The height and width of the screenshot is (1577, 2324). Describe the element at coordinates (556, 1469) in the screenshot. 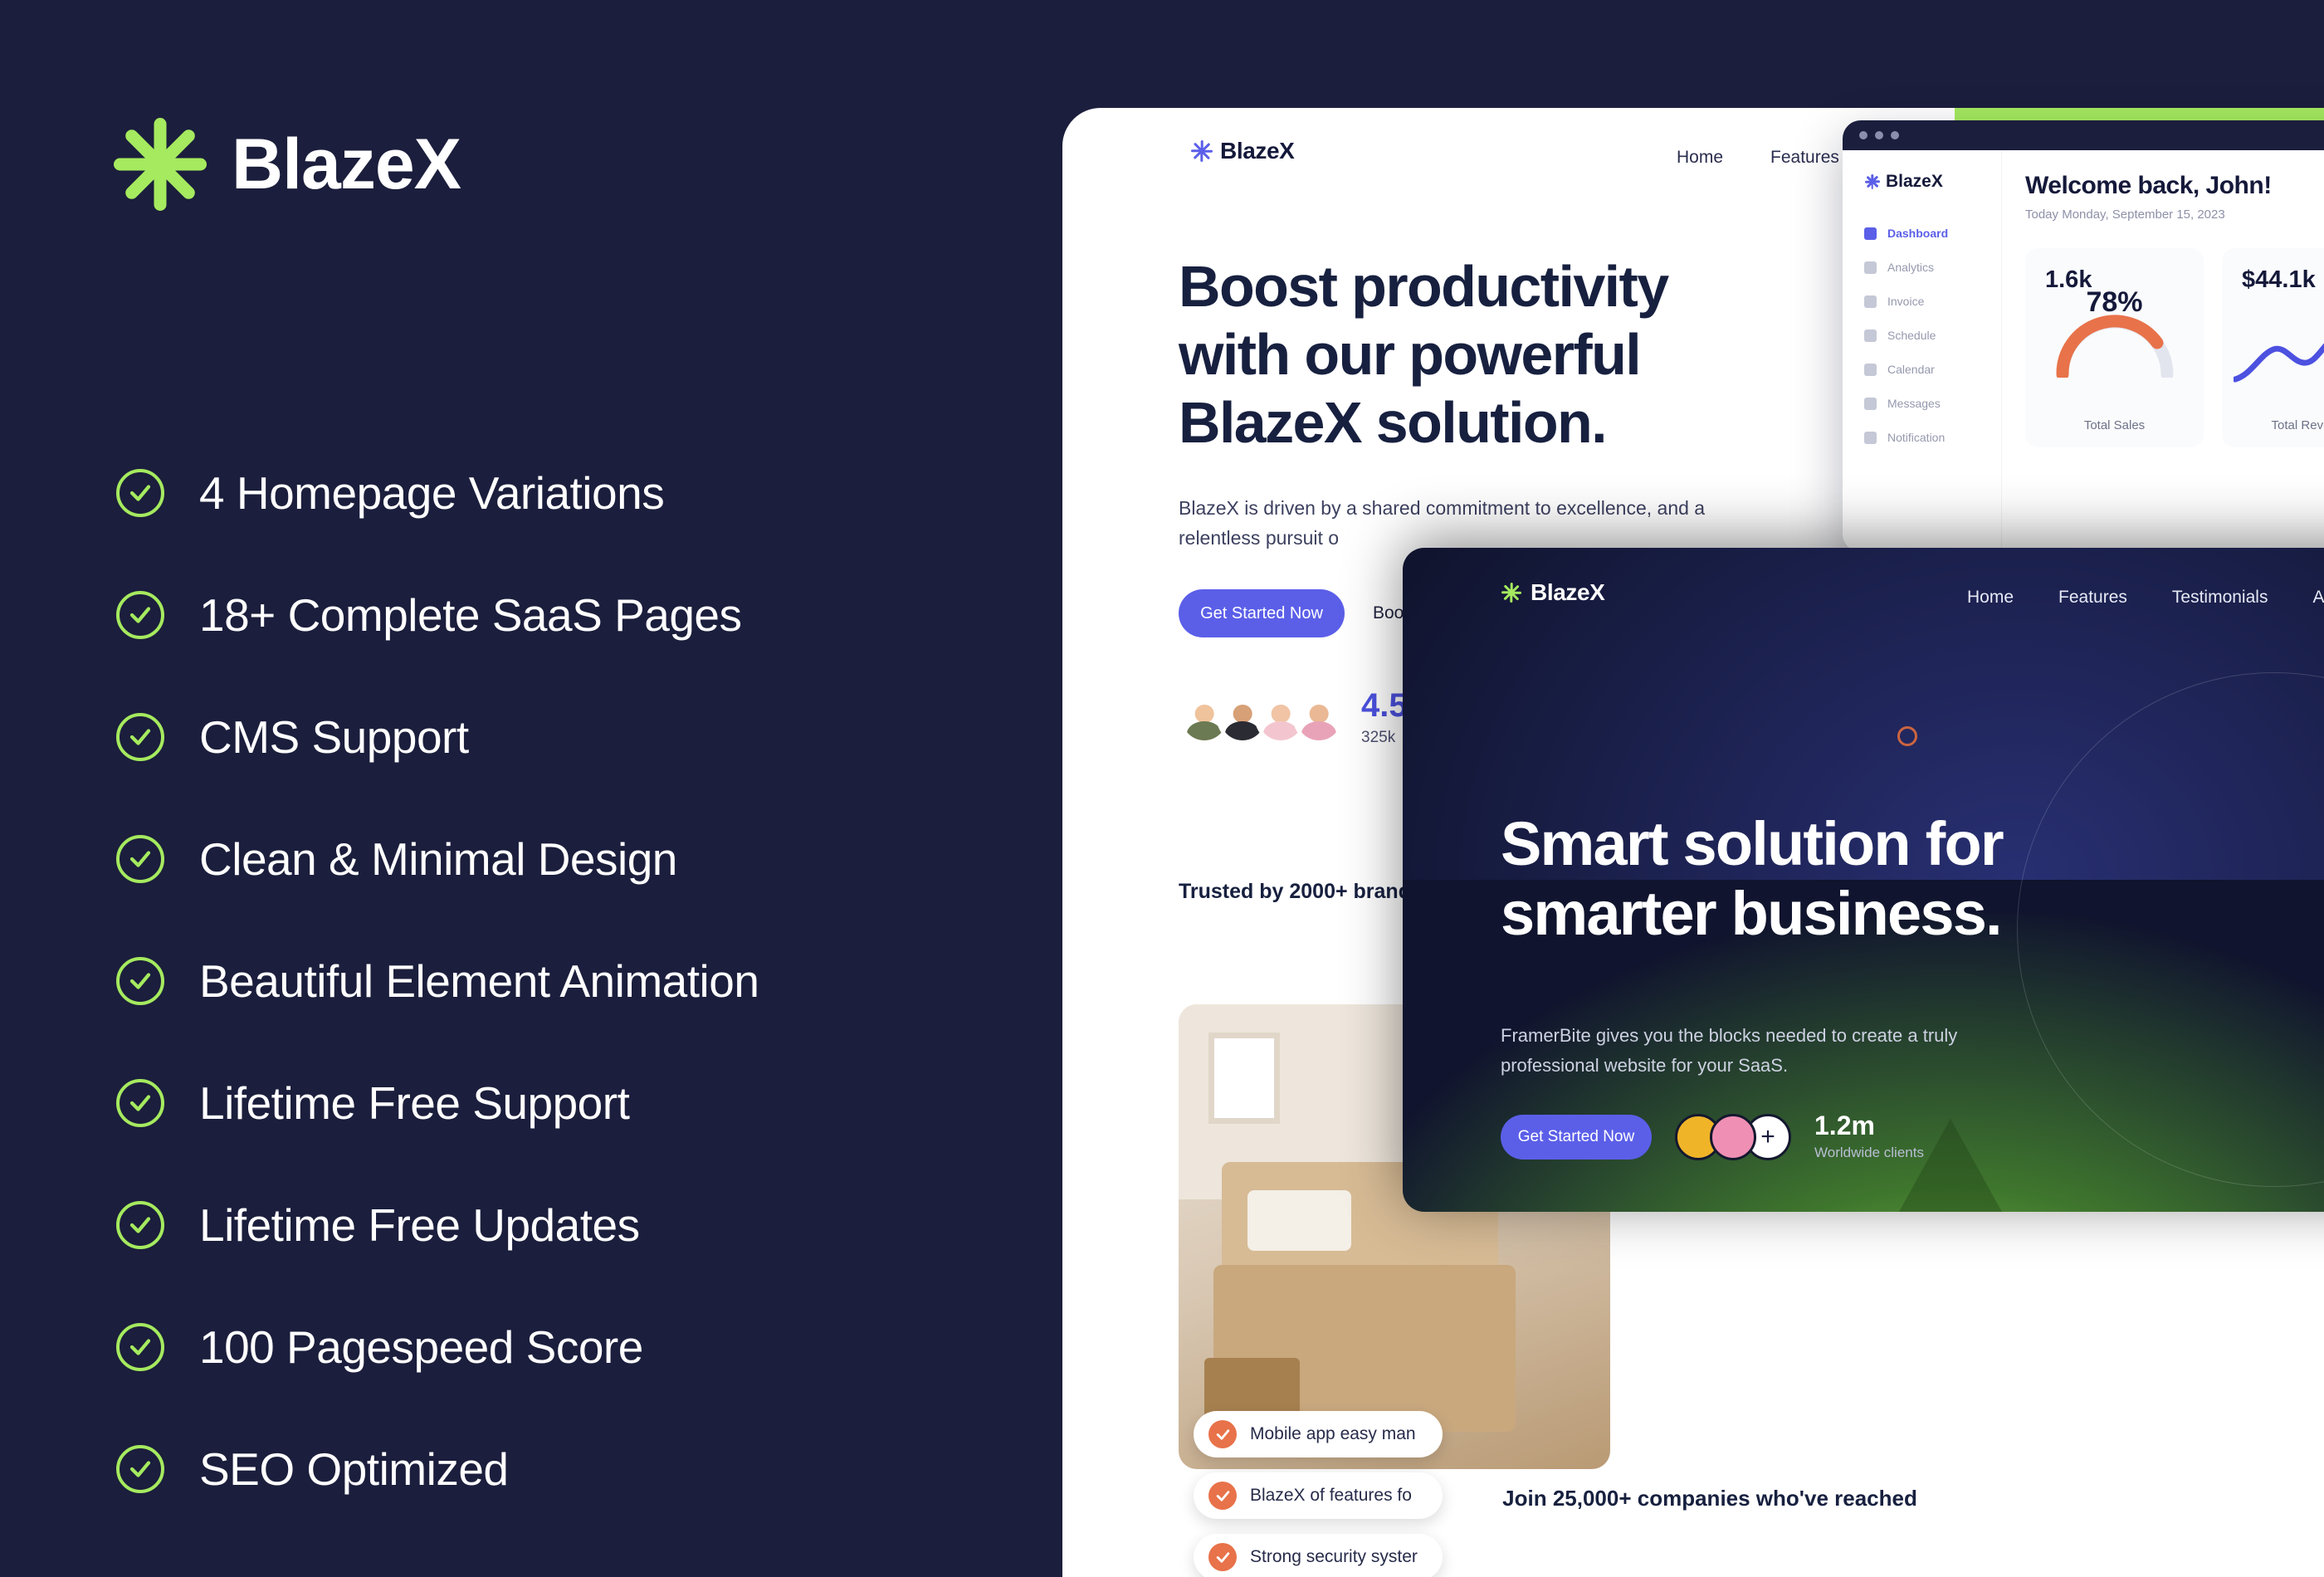

I see `feature-item: SEO Optimized` at that location.